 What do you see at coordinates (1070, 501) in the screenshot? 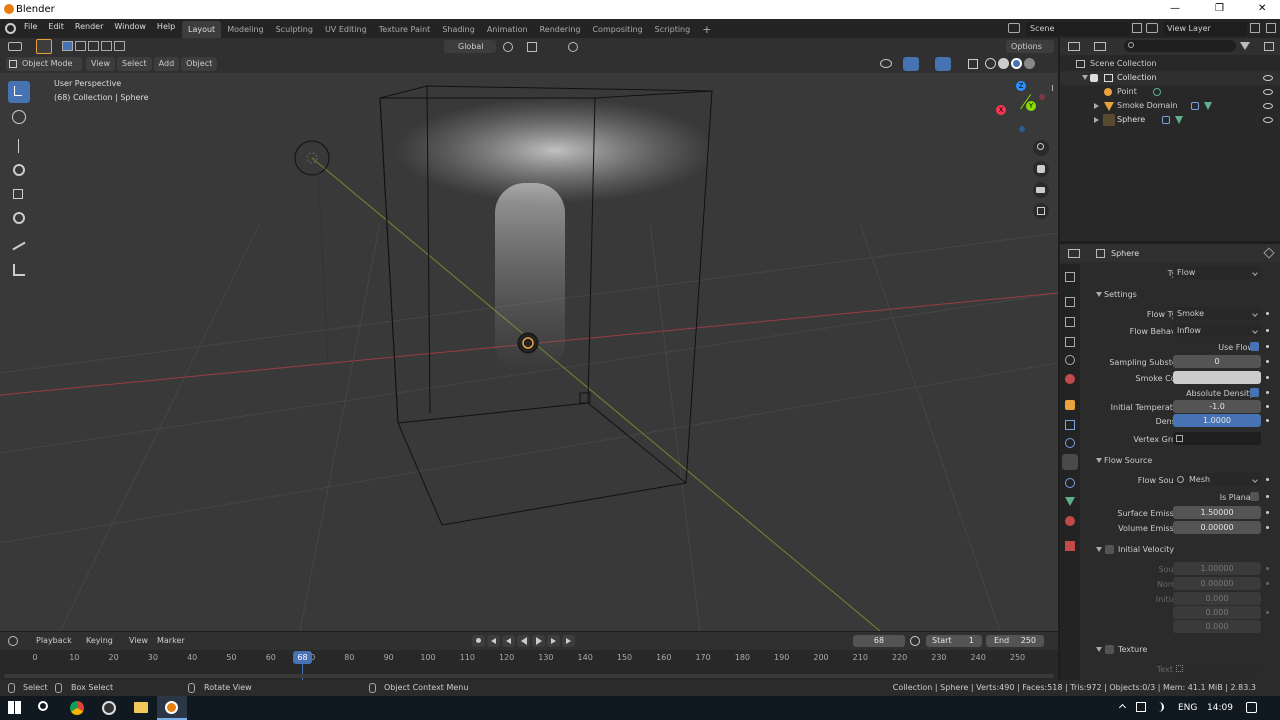
I see `data-tab-icon` at bounding box center [1070, 501].